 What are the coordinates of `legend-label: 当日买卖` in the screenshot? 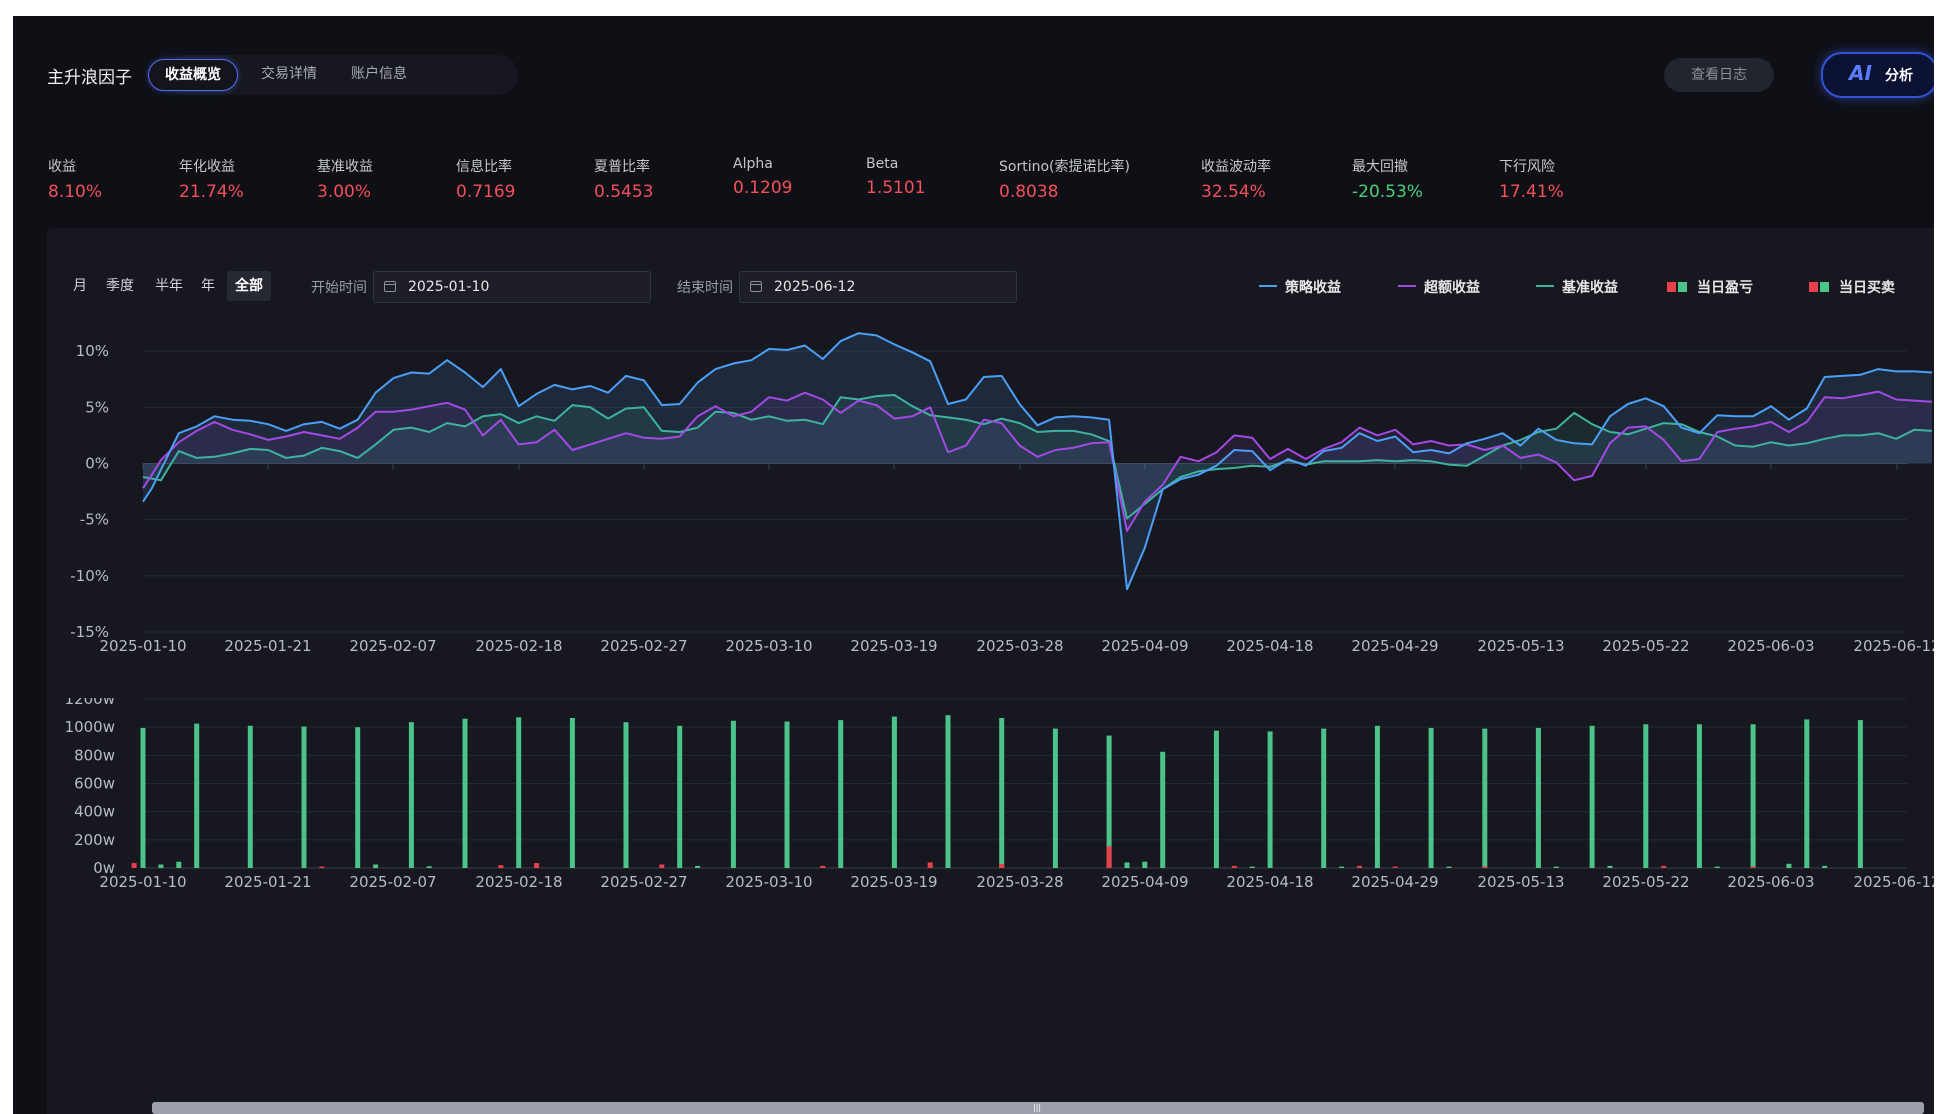 It's located at (1867, 288).